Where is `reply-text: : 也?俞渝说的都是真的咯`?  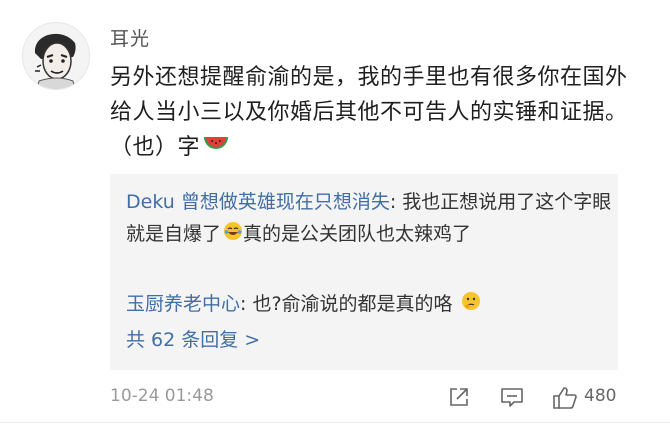
reply-text: : 也?俞渝说的都是真的咯 is located at coordinates (346, 304).